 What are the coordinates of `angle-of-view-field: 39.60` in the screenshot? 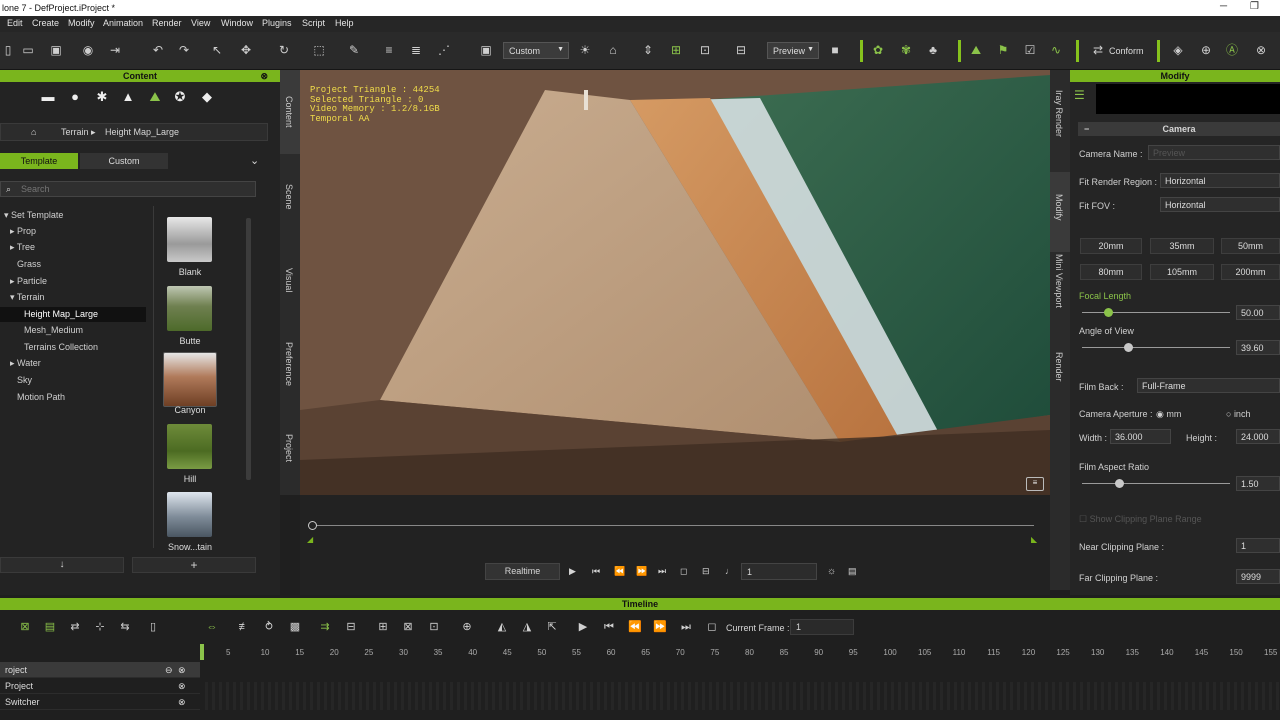 It's located at (1258, 347).